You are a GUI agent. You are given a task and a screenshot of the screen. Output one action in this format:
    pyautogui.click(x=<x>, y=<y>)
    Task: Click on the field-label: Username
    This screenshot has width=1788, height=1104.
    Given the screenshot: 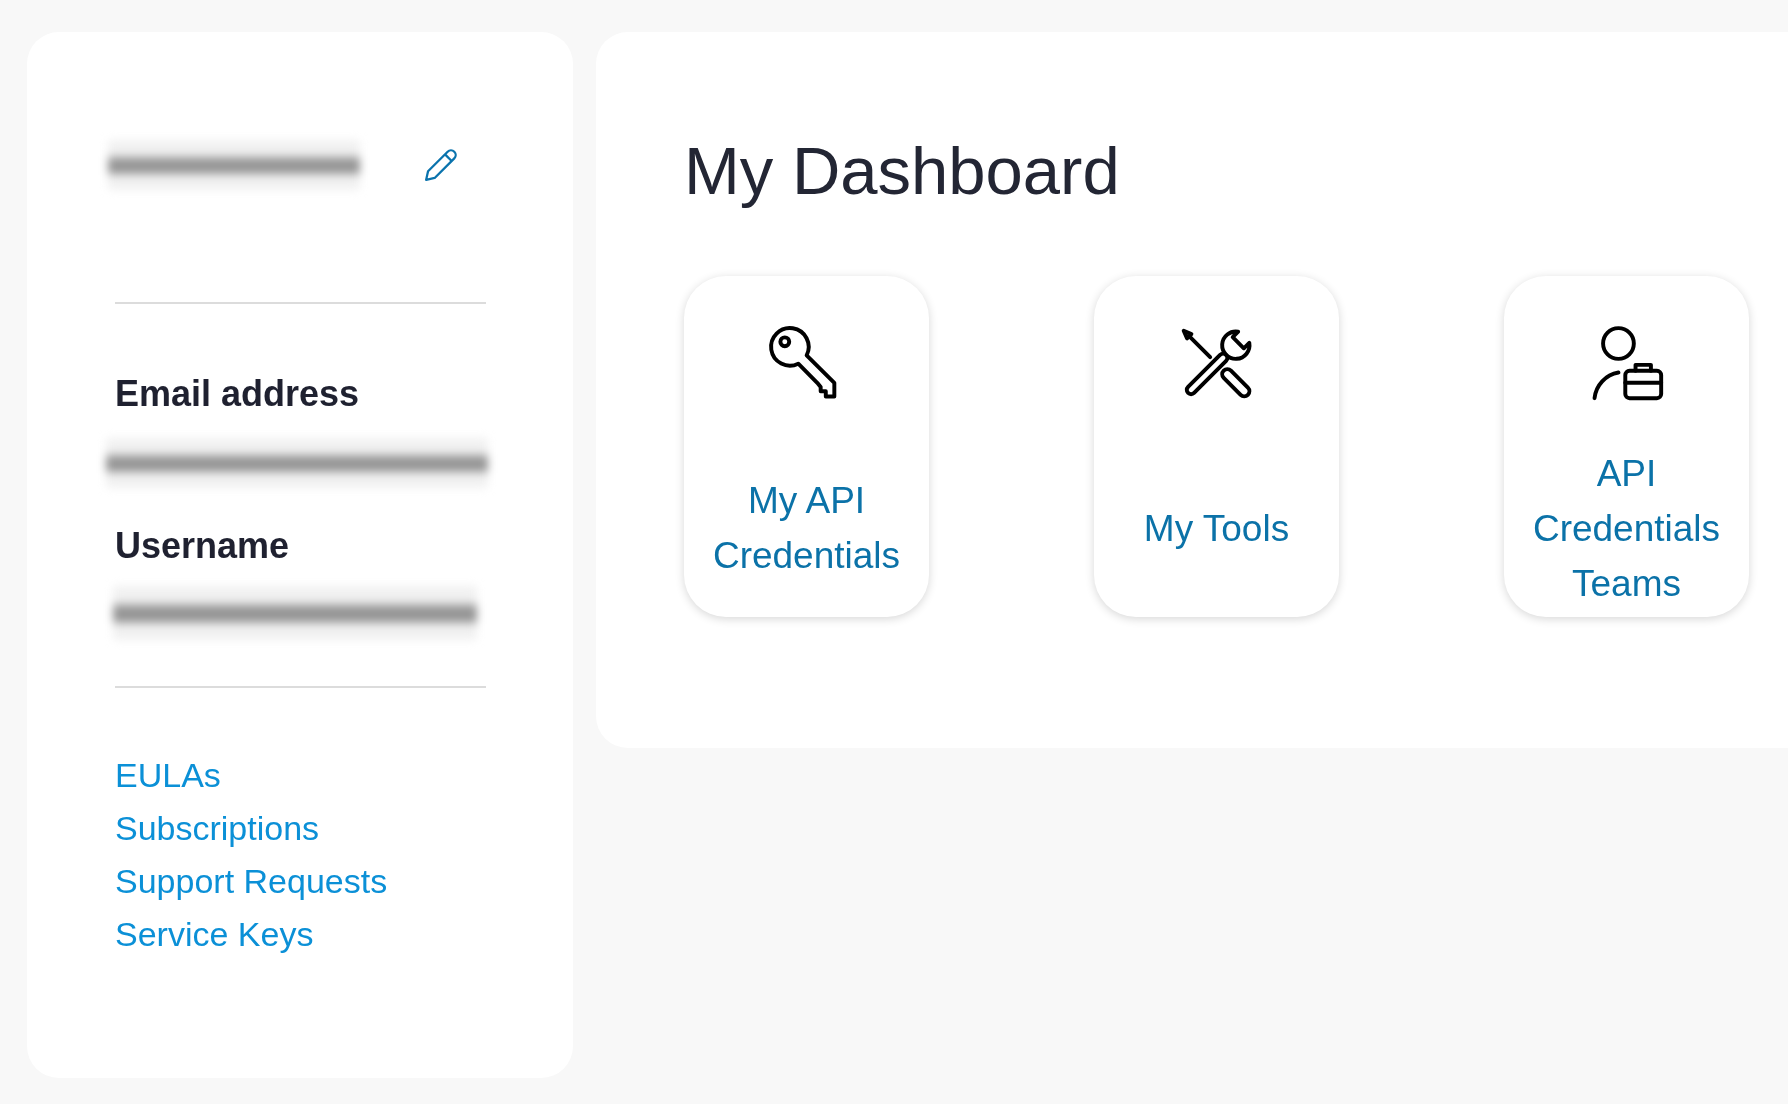 What is the action you would take?
    pyautogui.click(x=202, y=546)
    